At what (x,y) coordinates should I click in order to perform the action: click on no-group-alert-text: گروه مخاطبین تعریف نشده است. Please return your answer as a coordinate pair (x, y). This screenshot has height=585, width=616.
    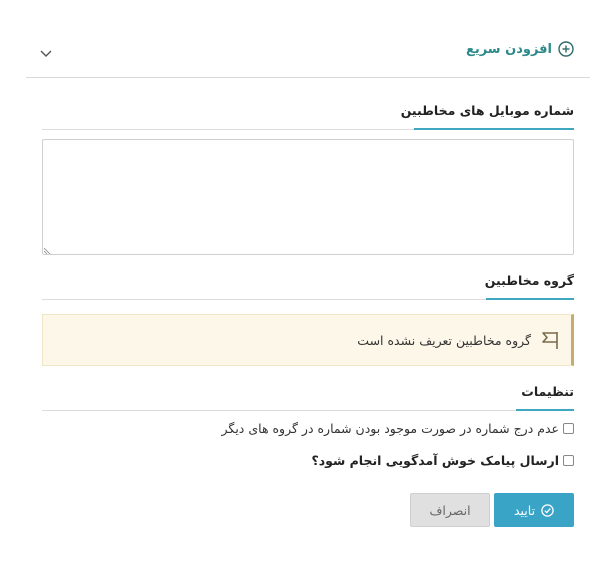
    Looking at the image, I should click on (444, 340).